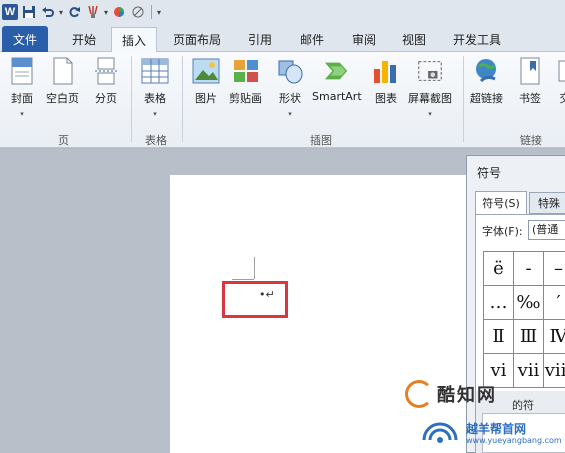  I want to click on symbol-cell: ′, so click(554, 303).